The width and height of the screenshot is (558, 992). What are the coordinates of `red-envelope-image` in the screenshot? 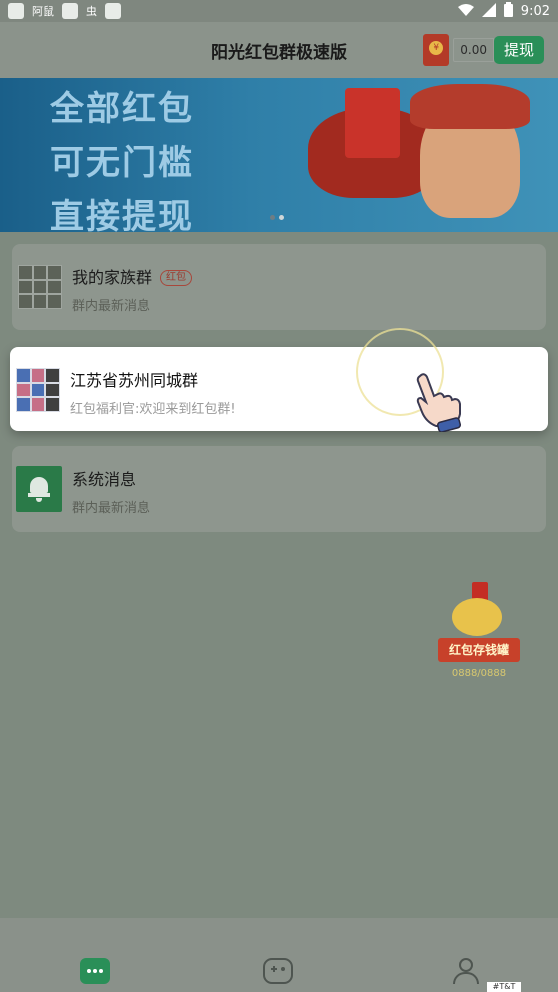 It's located at (372, 123).